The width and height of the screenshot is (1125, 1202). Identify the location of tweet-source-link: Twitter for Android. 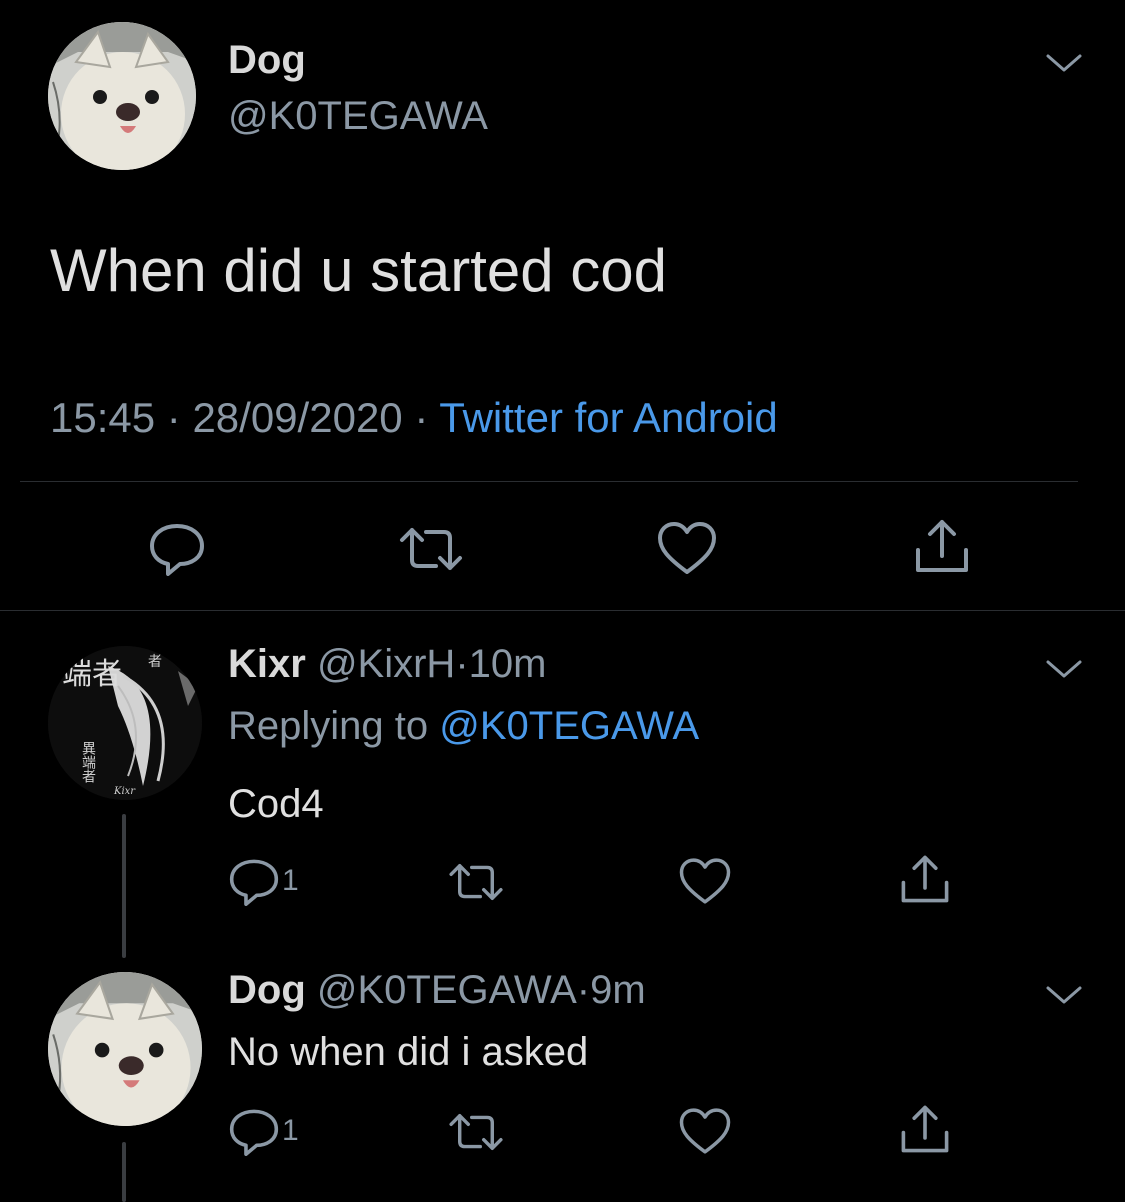
(608, 417).